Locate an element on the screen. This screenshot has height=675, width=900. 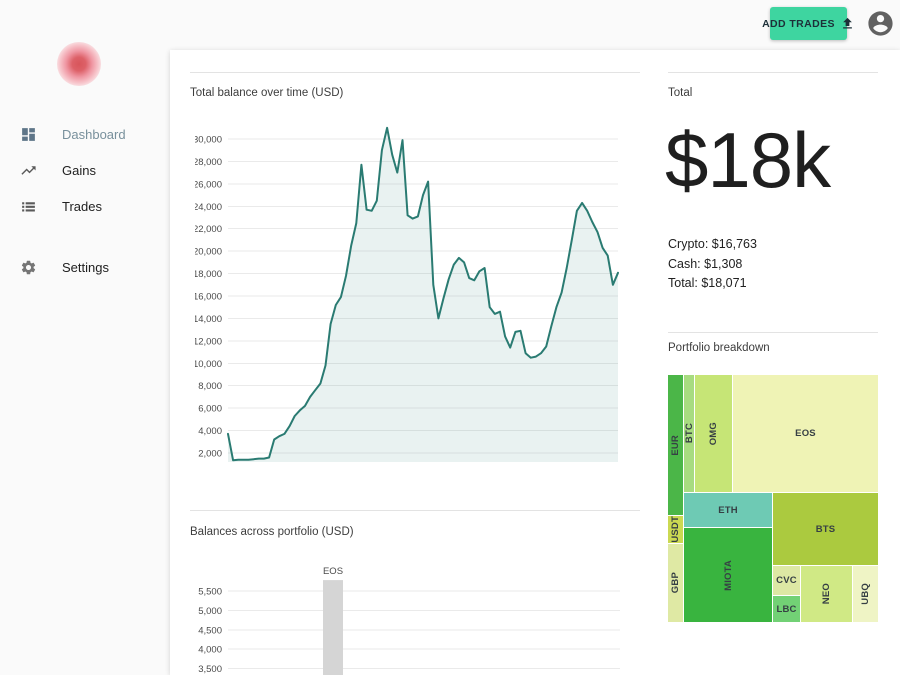
y-tick-label: 14,000 is located at coordinates (208, 319).